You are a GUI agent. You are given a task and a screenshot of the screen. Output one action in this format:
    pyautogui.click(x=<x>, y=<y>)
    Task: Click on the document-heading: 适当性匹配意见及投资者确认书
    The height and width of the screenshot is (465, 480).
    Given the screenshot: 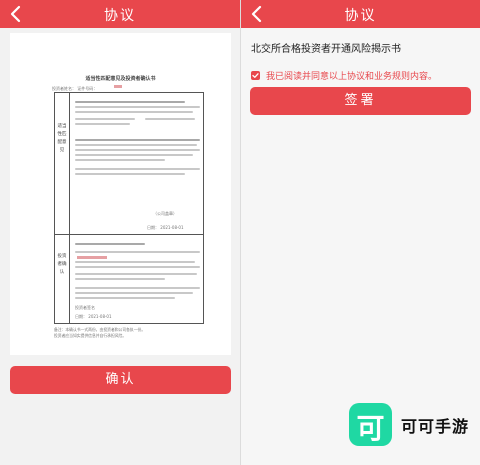 What is the action you would take?
    pyautogui.click(x=120, y=79)
    